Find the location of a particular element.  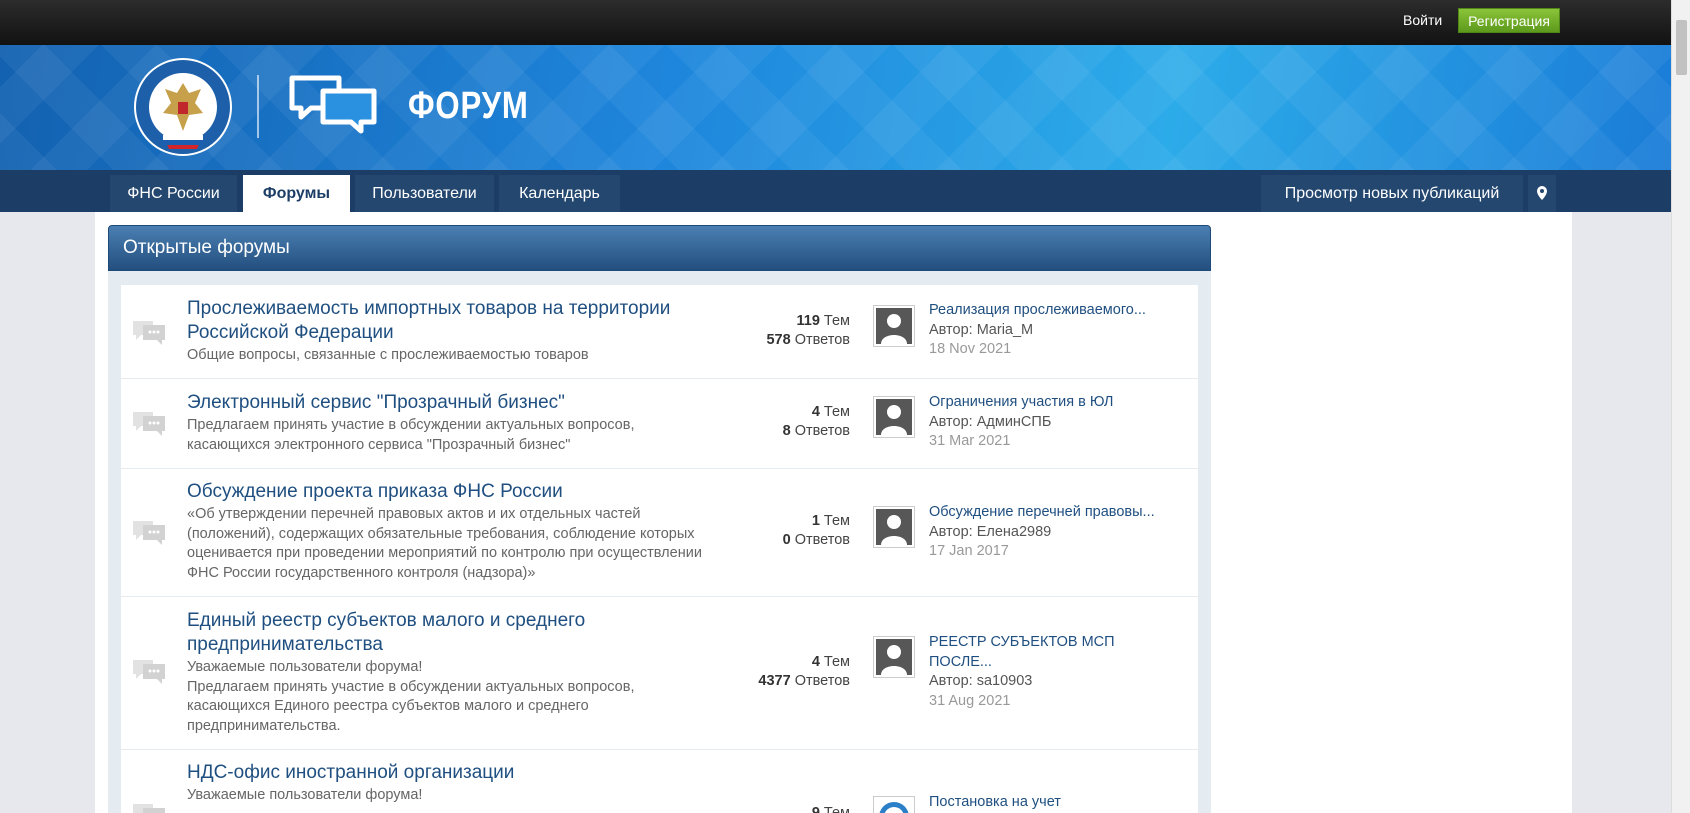

page-scrollbar is located at coordinates (1680, 406).